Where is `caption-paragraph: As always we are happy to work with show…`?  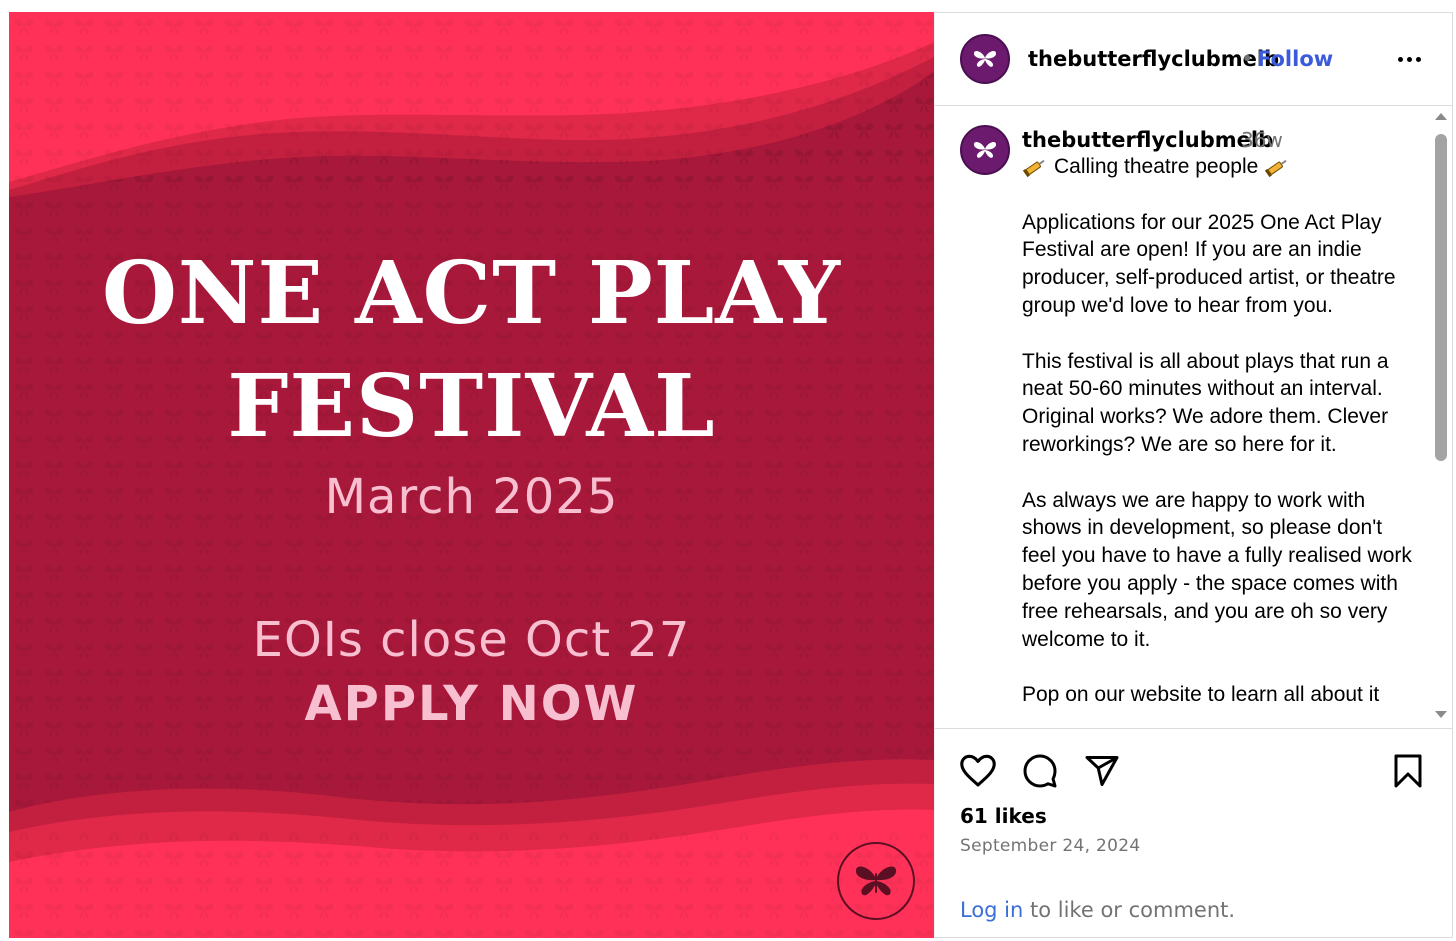
caption-paragraph: As always we are happy to work with show… is located at coordinates (1217, 569).